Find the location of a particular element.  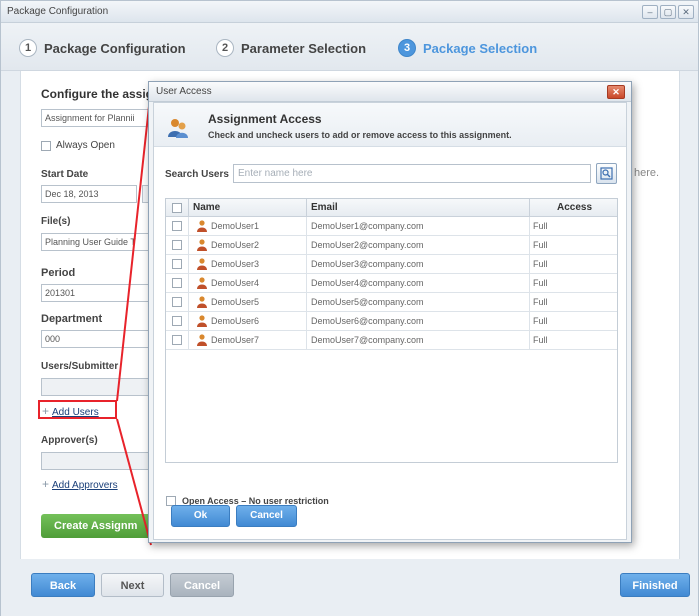

configure-title: Configure the assig is located at coordinates (97, 94).